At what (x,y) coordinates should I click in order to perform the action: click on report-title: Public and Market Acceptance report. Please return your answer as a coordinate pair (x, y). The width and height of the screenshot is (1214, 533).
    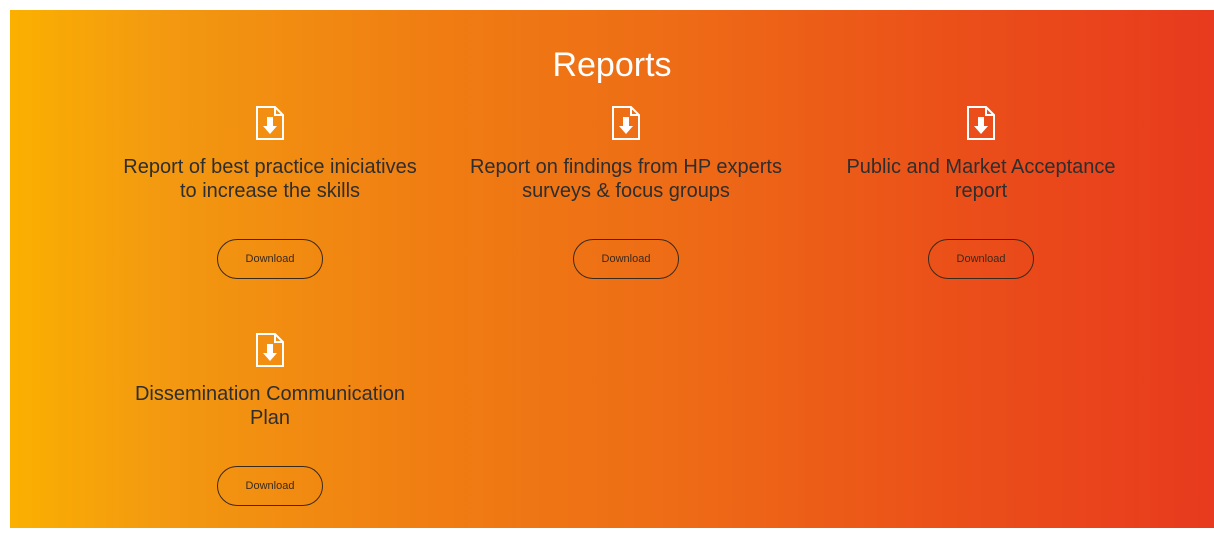
    Looking at the image, I should click on (981, 179).